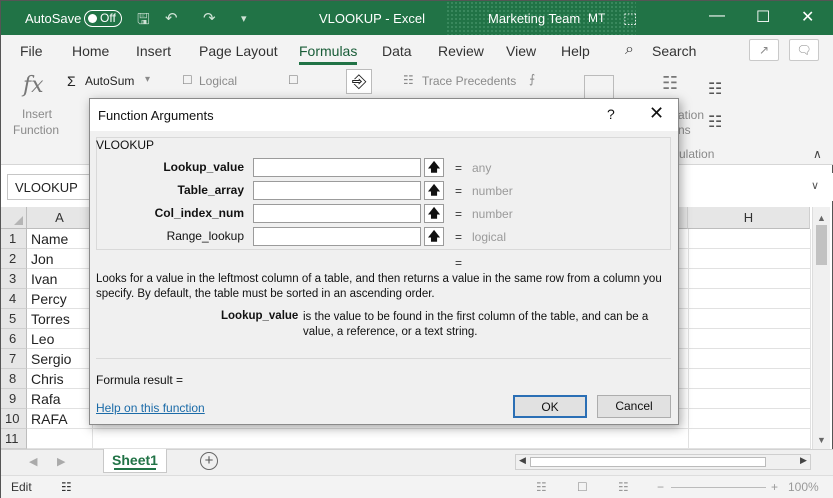 The height and width of the screenshot is (498, 833). What do you see at coordinates (397, 51) in the screenshot?
I see `tab-data: Data` at bounding box center [397, 51].